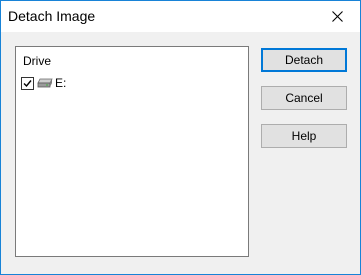 The image size is (361, 275). Describe the element at coordinates (304, 98) in the screenshot. I see `cancel-button: Cancel` at that location.